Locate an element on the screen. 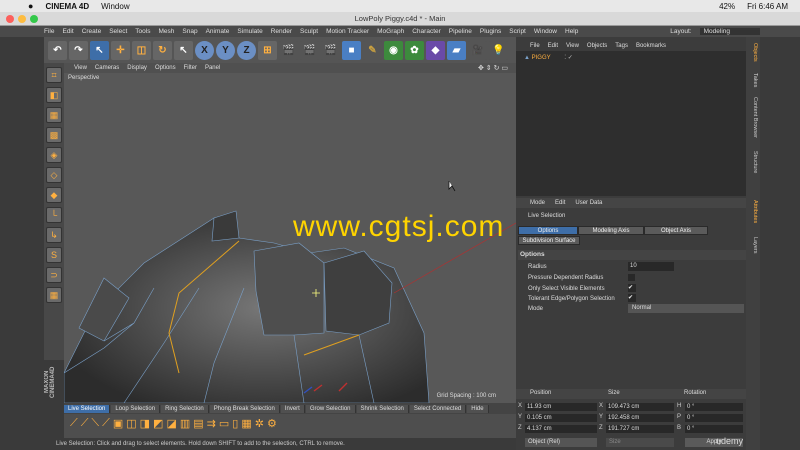  tab-hide: Hide is located at coordinates (478, 408).